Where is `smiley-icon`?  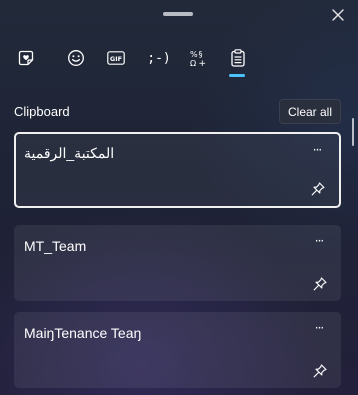 smiley-icon is located at coordinates (76, 58).